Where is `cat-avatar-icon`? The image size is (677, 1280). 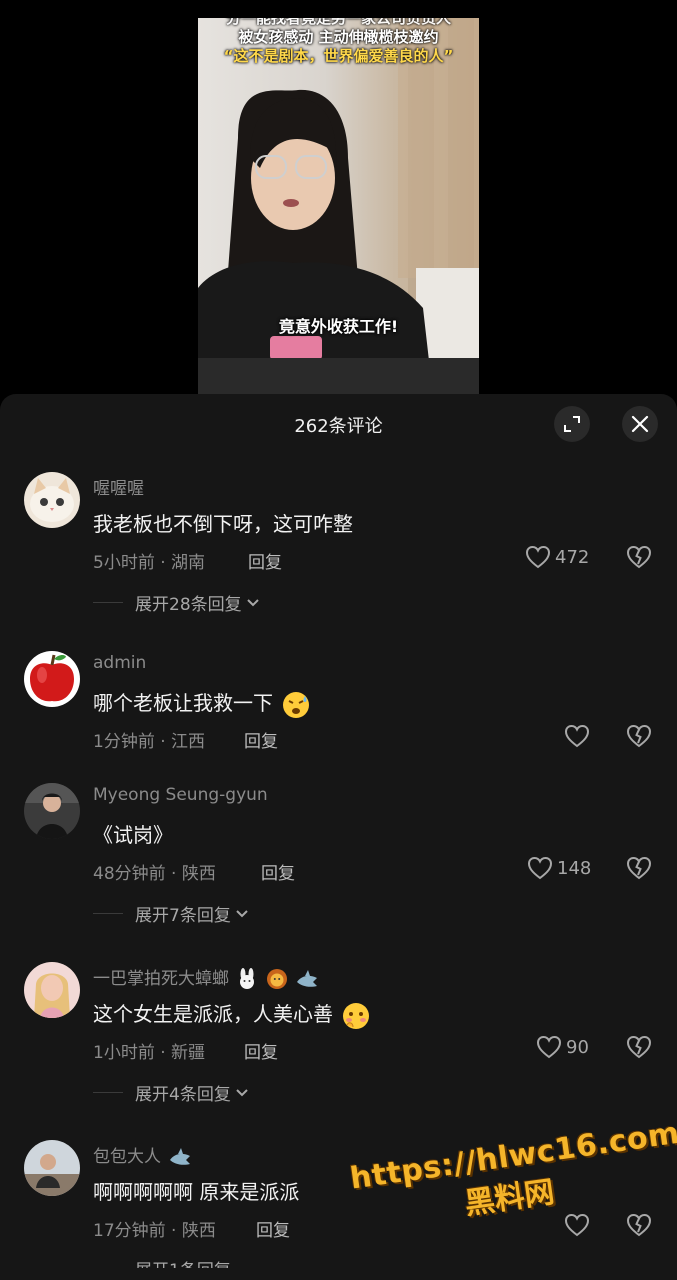
cat-avatar-icon is located at coordinates (52, 500).